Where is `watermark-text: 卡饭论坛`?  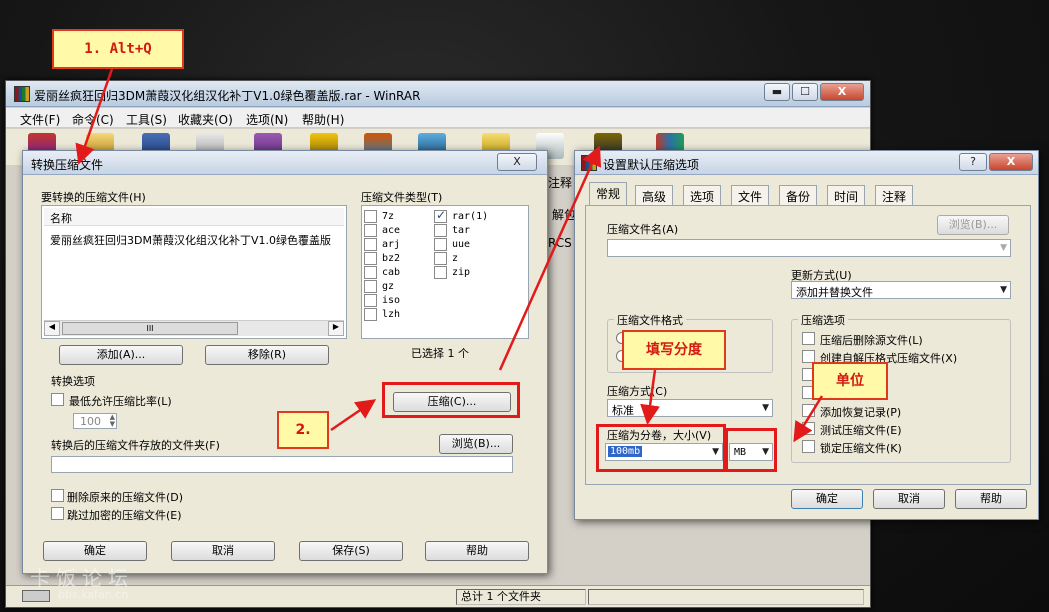 watermark-text: 卡饭论坛 is located at coordinates (82, 578).